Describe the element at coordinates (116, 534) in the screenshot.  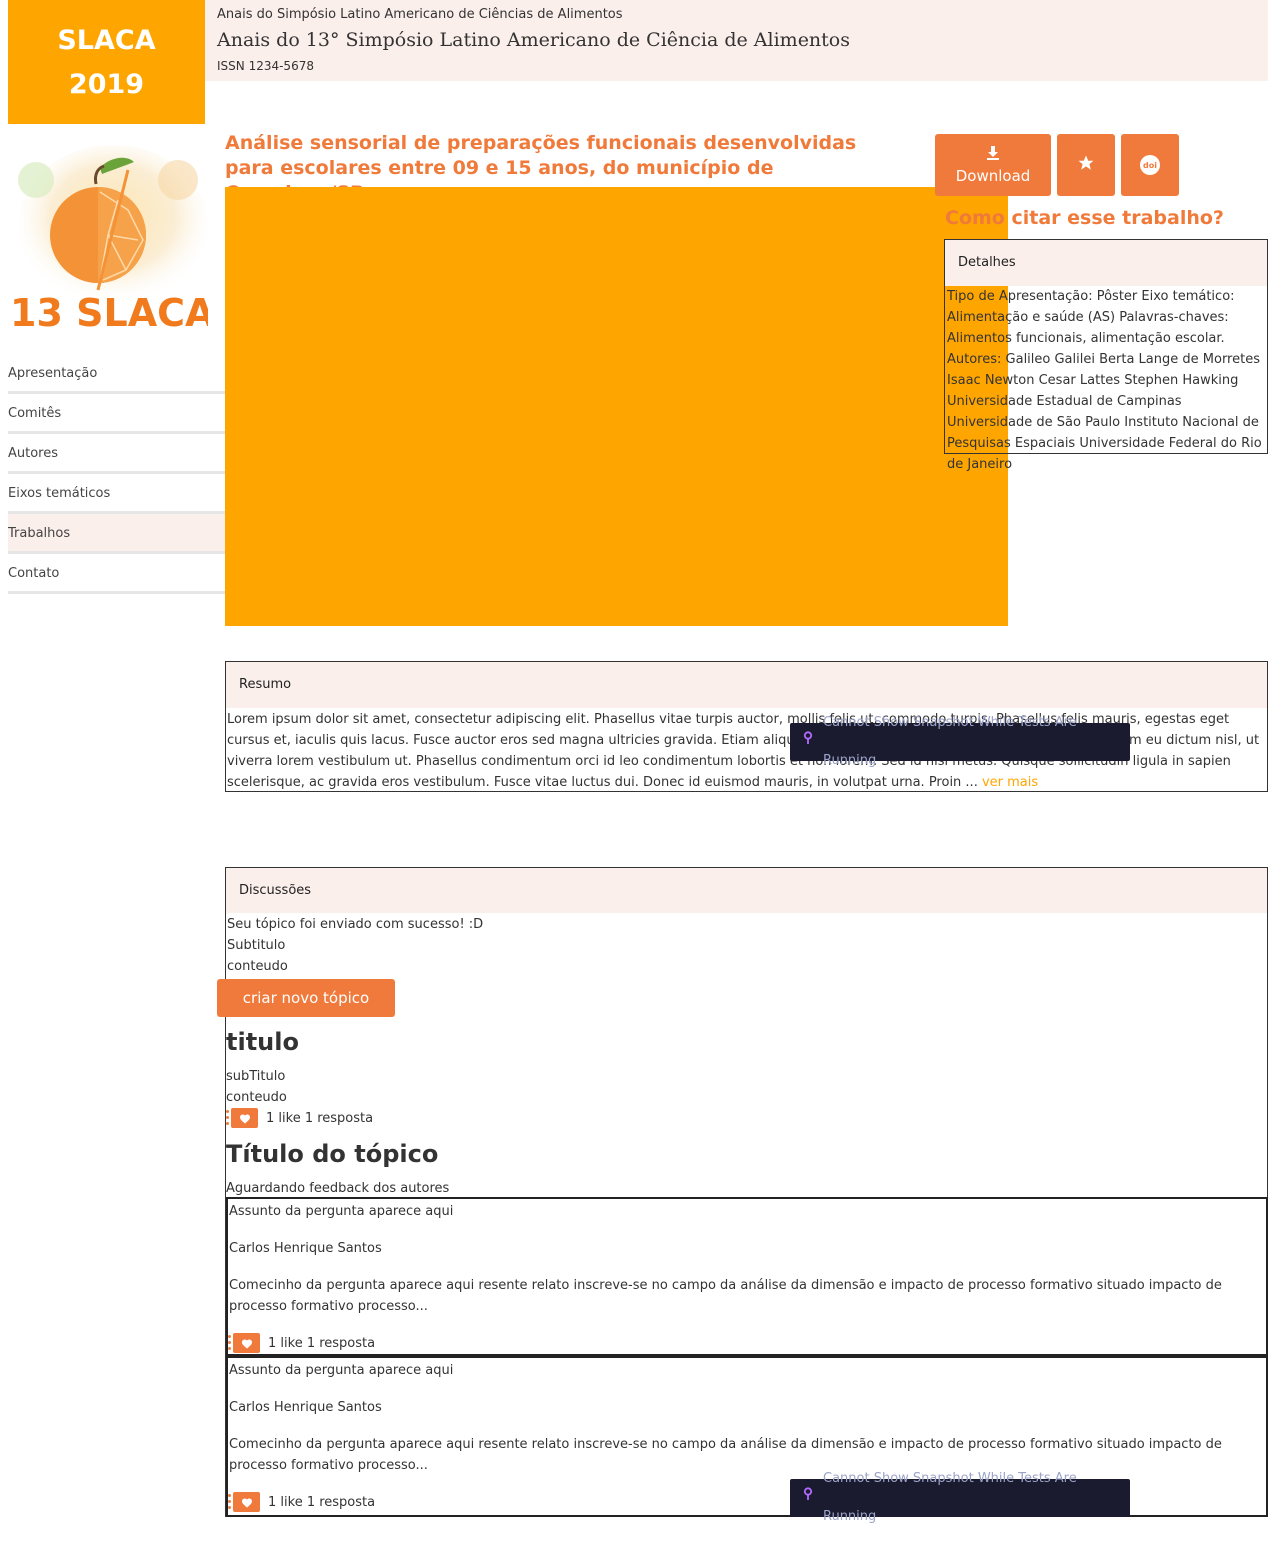
I see `sidebar-item-trabalhos: Trabalhos` at that location.